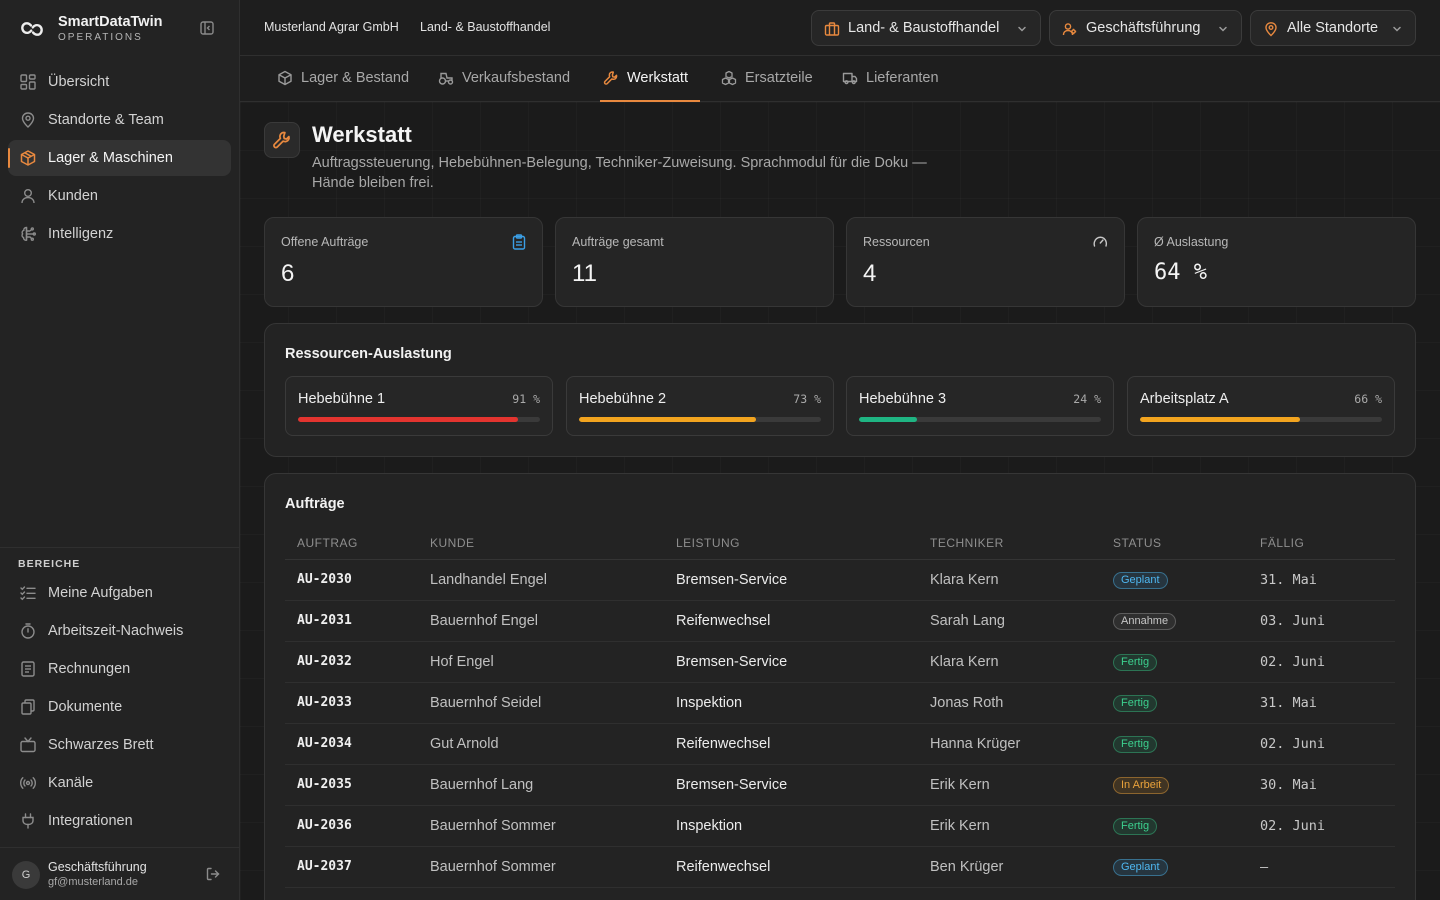  I want to click on sidebar-item-invoices: Rechnungen, so click(119, 669).